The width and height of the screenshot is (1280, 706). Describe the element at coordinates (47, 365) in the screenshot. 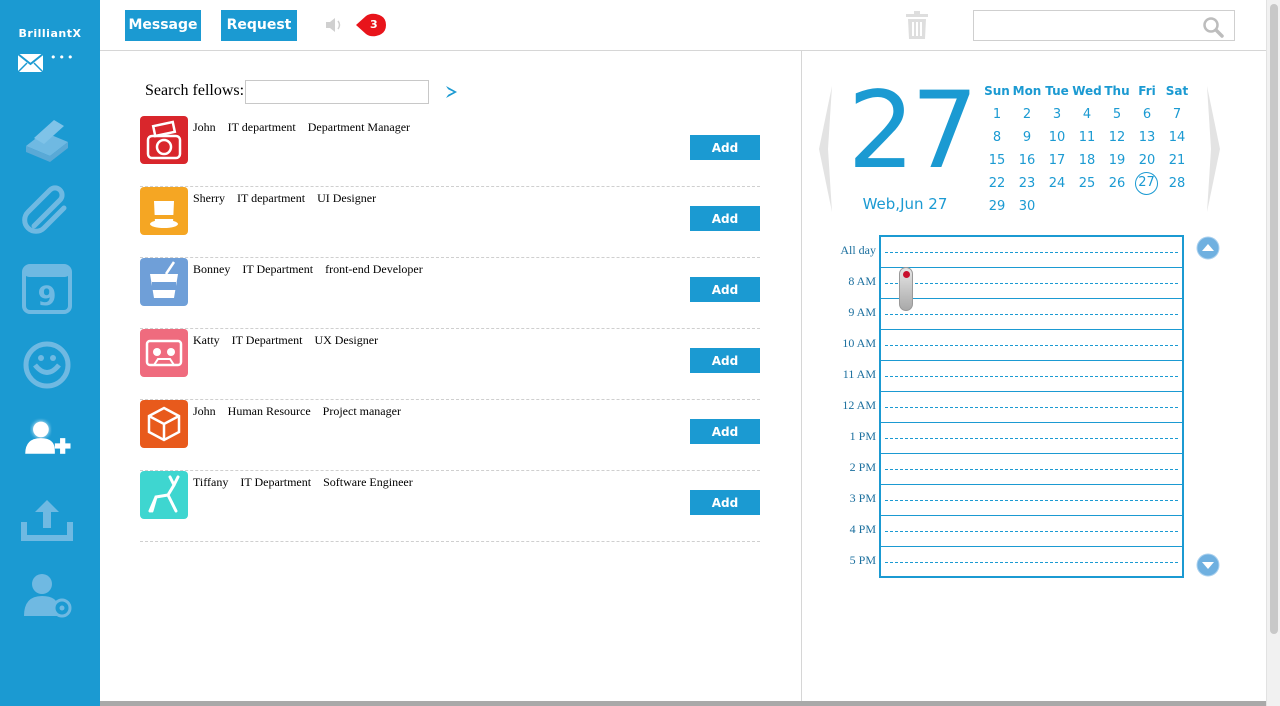

I see `emoticon-icon` at that location.